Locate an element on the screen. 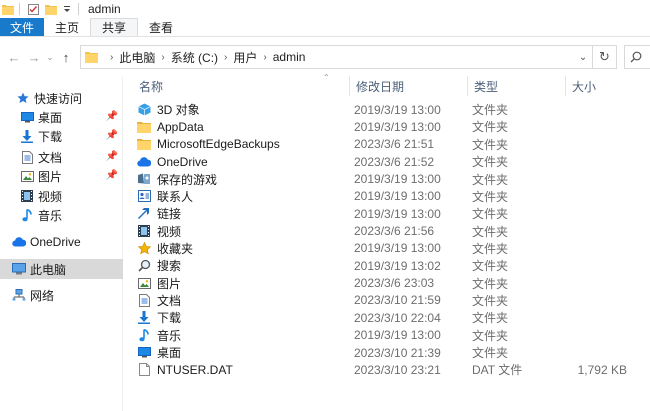 The height and width of the screenshot is (411, 650). table-row: 视频 2023/3/6 21:56 文件夹 is located at coordinates (387, 230).